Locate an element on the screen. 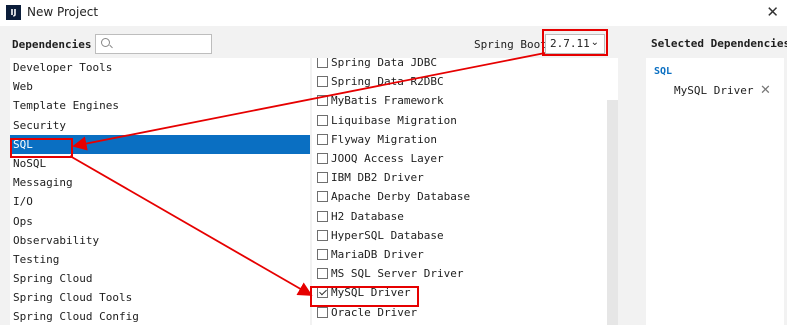  dependency-label: Spring Data JDBC is located at coordinates (384, 64).